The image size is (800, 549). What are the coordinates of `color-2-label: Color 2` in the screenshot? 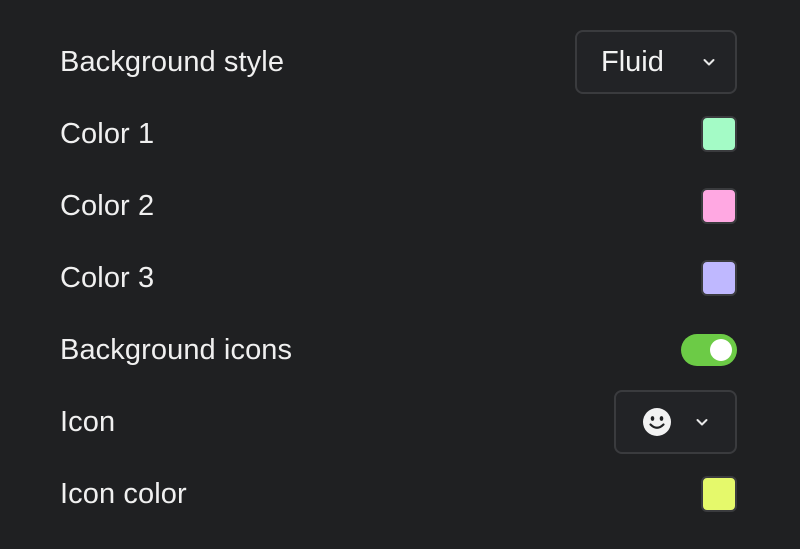 It's located at (107, 205).